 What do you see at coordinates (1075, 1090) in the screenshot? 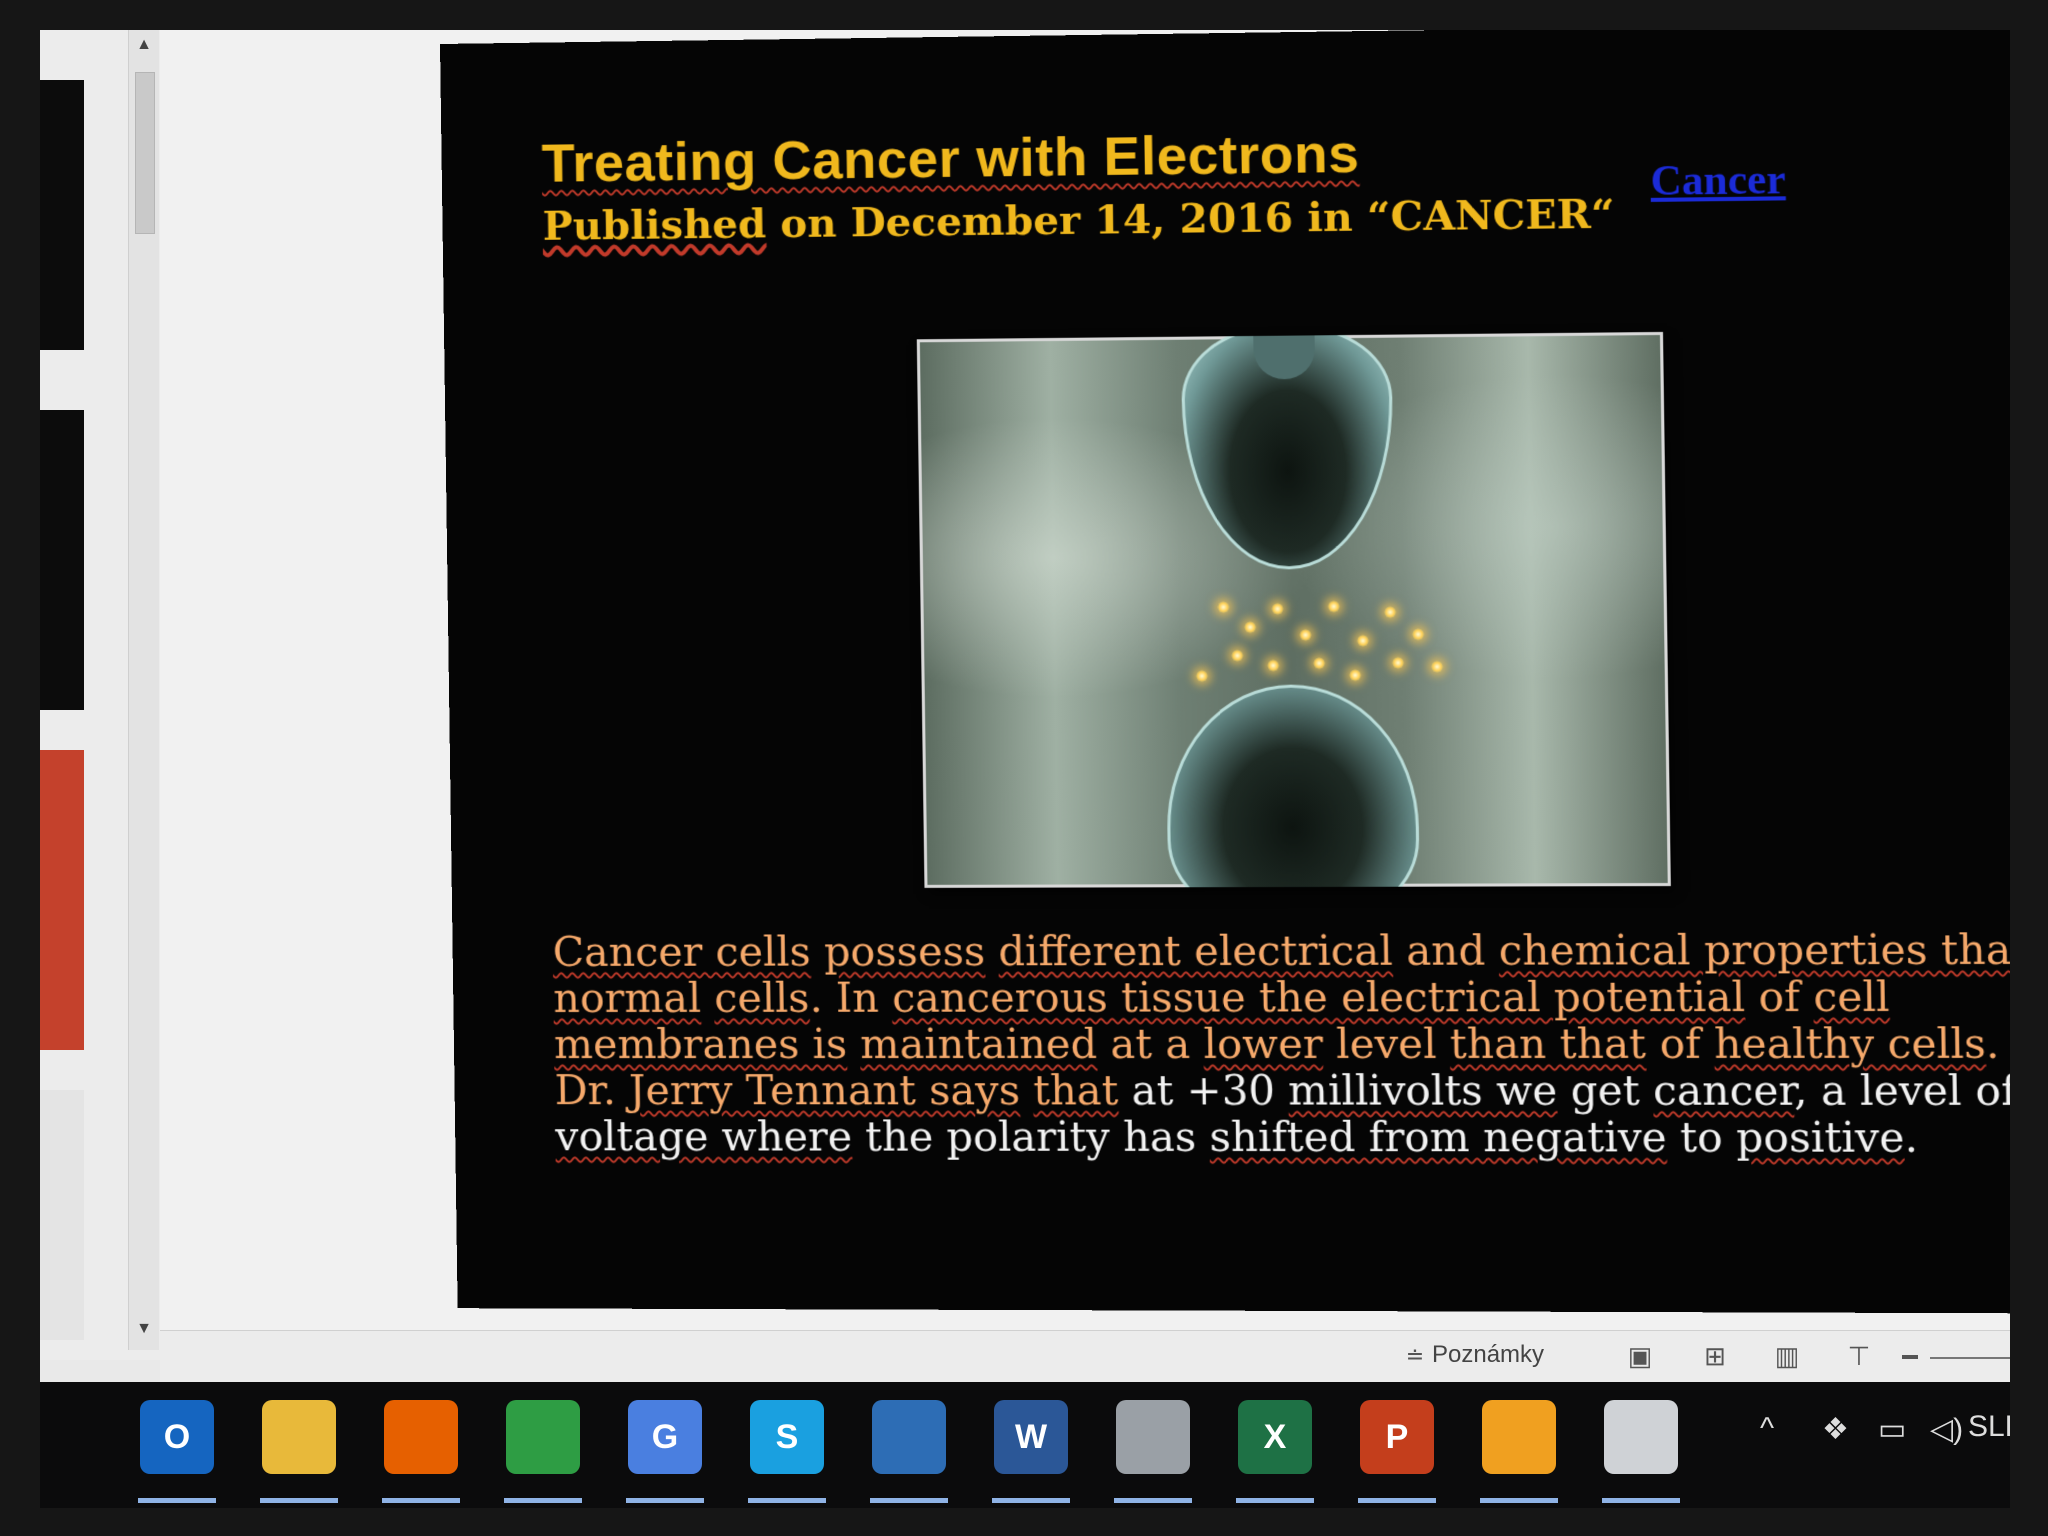
I see `body-text-segment: that` at bounding box center [1075, 1090].